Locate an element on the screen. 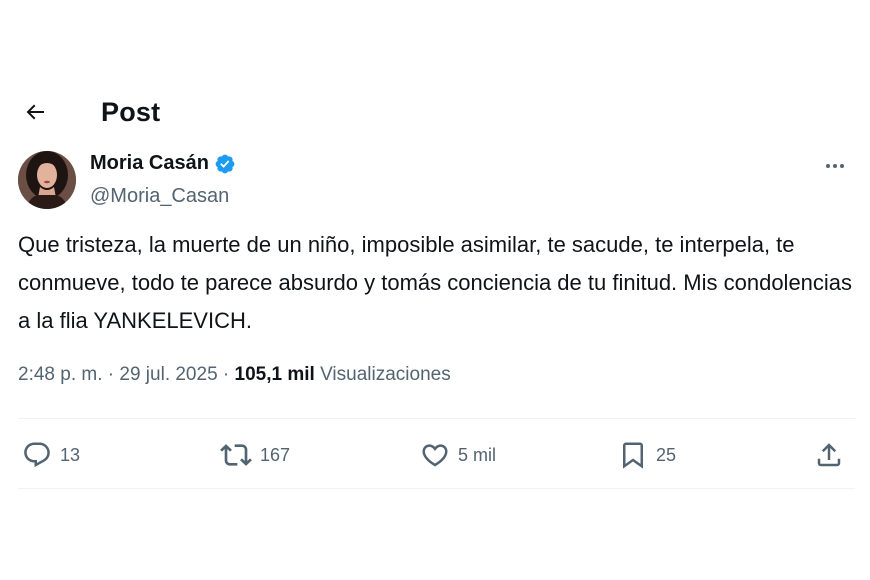 The image size is (870, 580). share-button is located at coordinates (829, 455).